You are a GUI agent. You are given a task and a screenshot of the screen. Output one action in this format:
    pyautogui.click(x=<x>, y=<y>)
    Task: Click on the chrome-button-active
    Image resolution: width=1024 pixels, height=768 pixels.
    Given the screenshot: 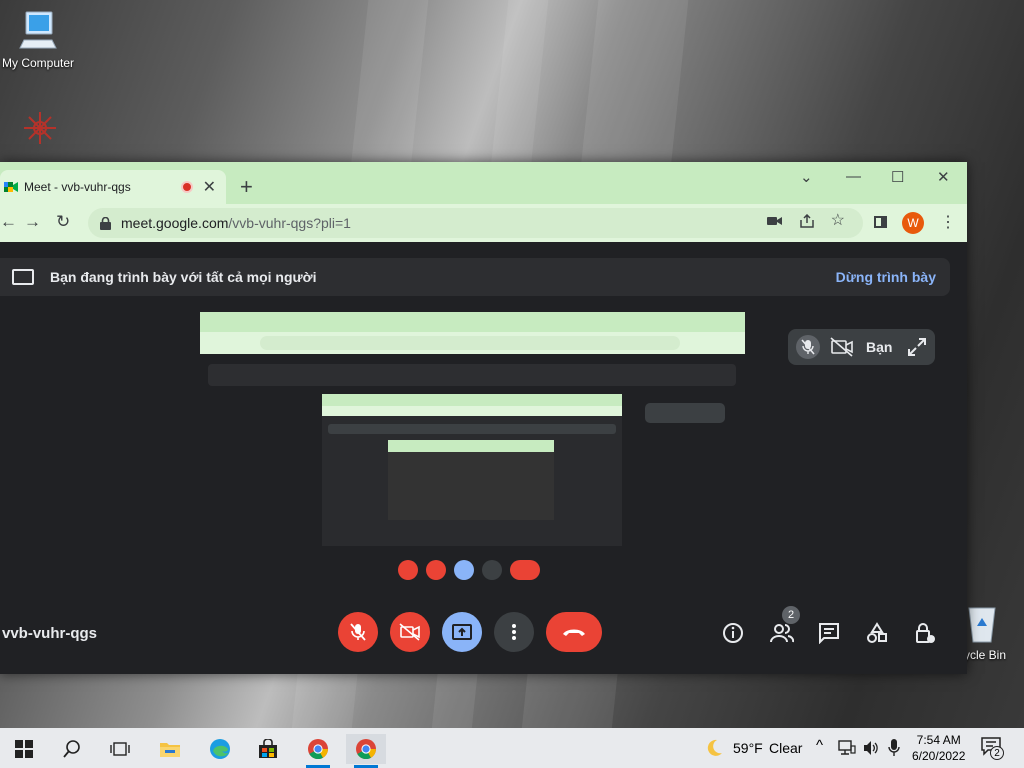 What is the action you would take?
    pyautogui.click(x=366, y=751)
    